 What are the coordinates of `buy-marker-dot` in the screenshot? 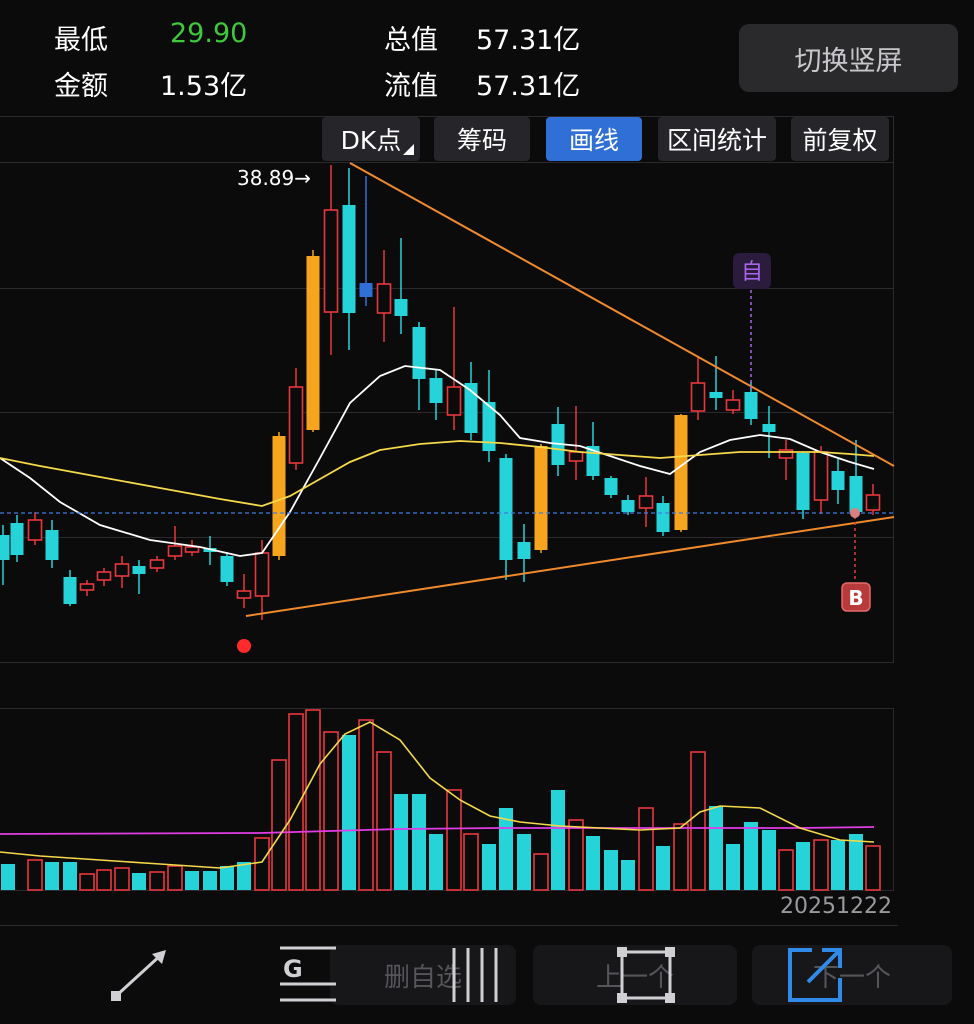 It's located at (855, 513).